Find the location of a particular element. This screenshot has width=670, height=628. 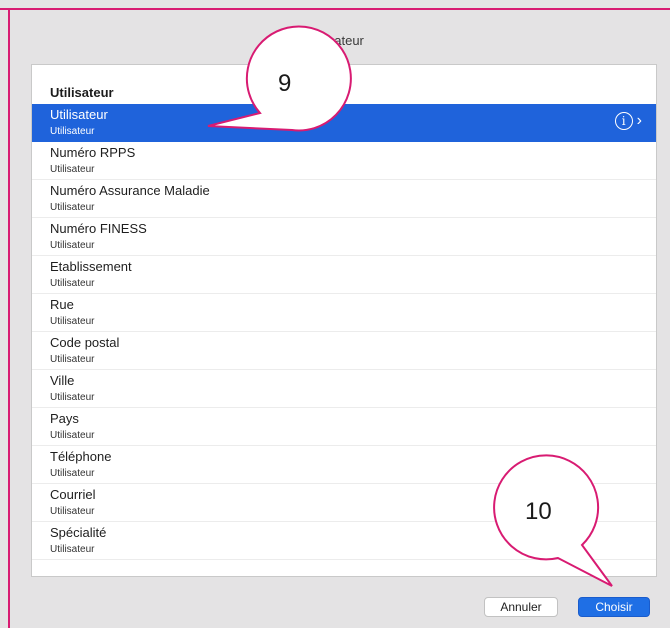

list-item-title: Numéro Assurance Maladie is located at coordinates (130, 190).